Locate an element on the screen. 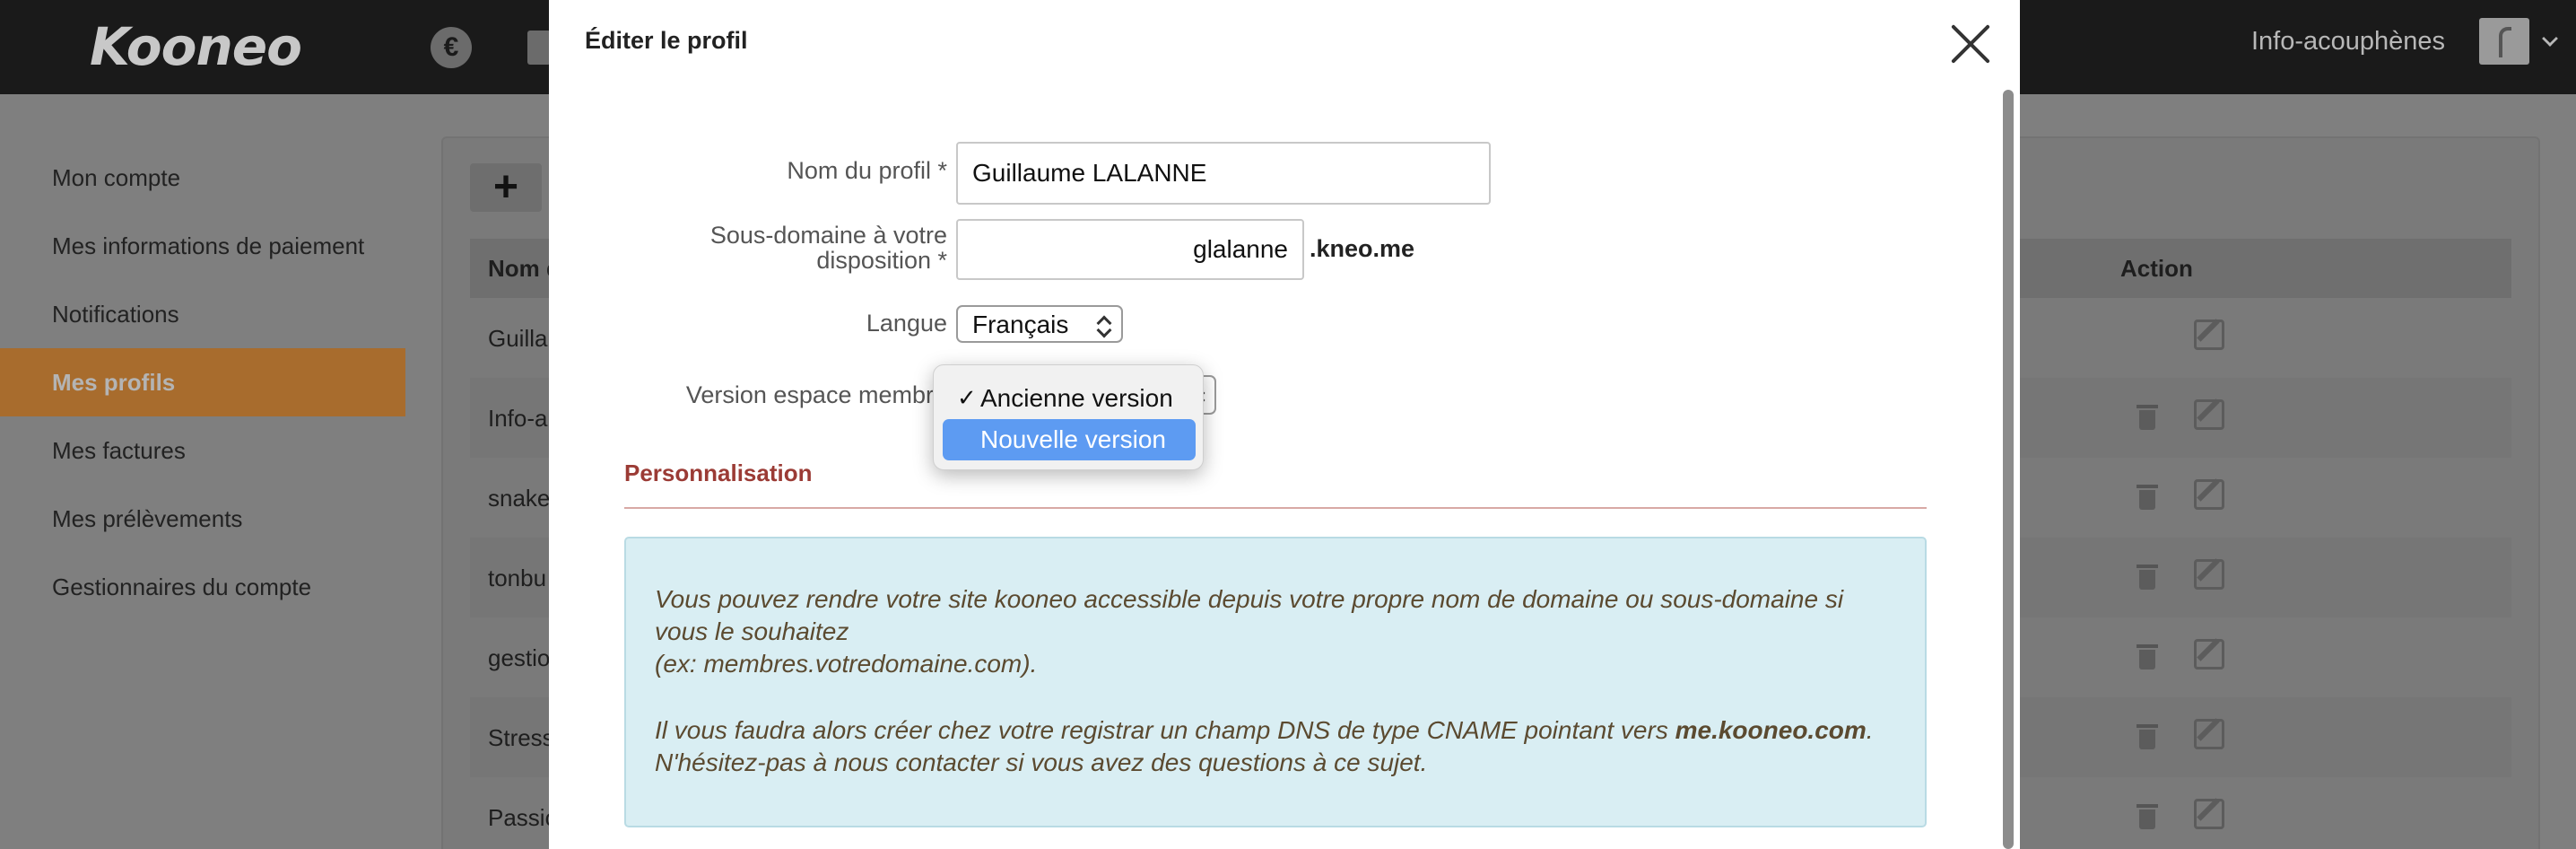 This screenshot has width=2576, height=849. version-option-nouvelle: Nouvelle version is located at coordinates (1069, 439).